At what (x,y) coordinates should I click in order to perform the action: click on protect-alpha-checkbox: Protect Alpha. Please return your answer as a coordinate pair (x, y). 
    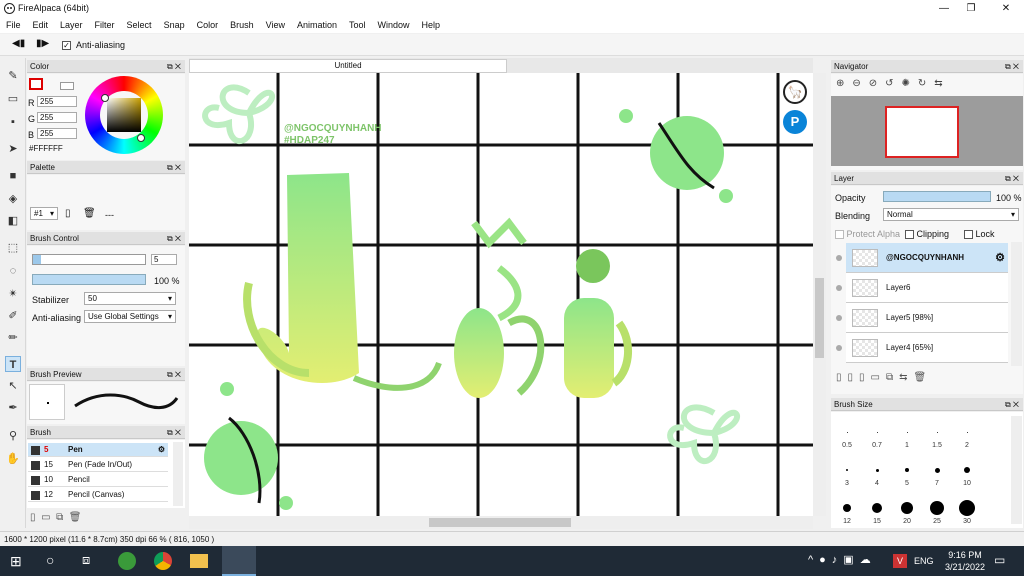
    Looking at the image, I should click on (867, 234).